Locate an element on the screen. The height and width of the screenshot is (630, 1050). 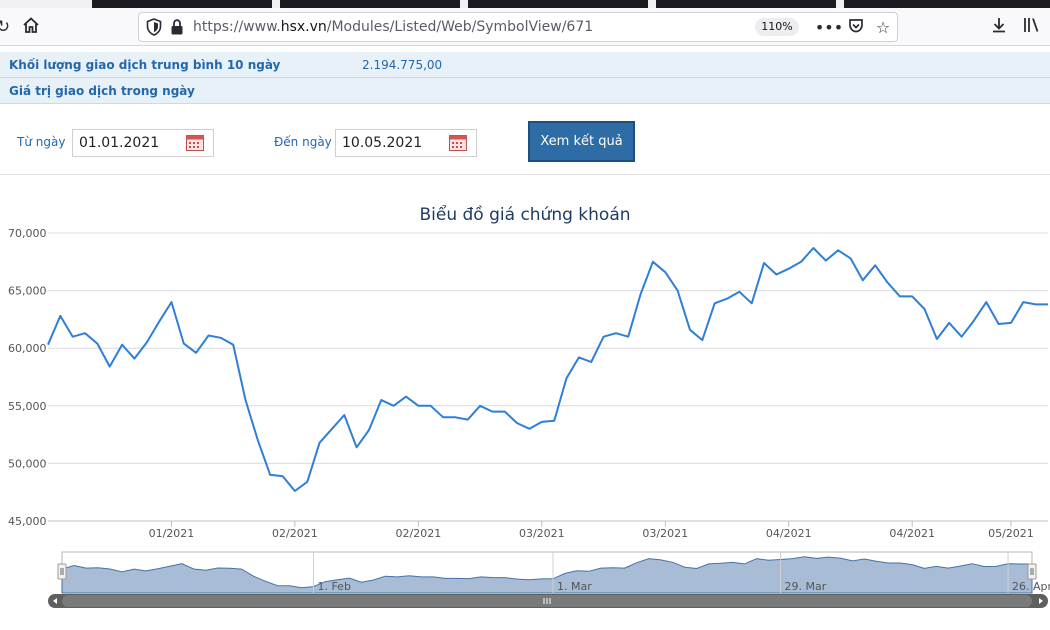
view-results-button: Xem kết quả is located at coordinates (581, 141).